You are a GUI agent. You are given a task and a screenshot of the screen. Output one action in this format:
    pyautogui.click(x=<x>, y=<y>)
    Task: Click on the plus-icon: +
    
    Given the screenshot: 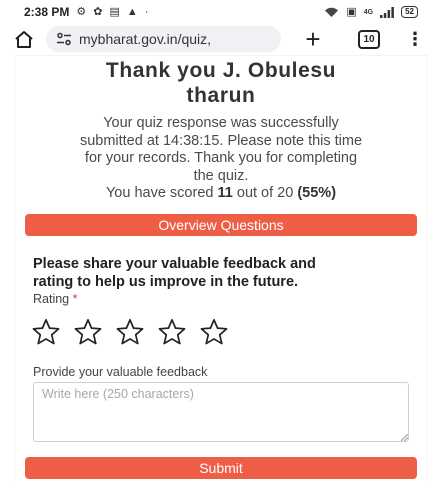 What is the action you would take?
    pyautogui.click(x=313, y=39)
    